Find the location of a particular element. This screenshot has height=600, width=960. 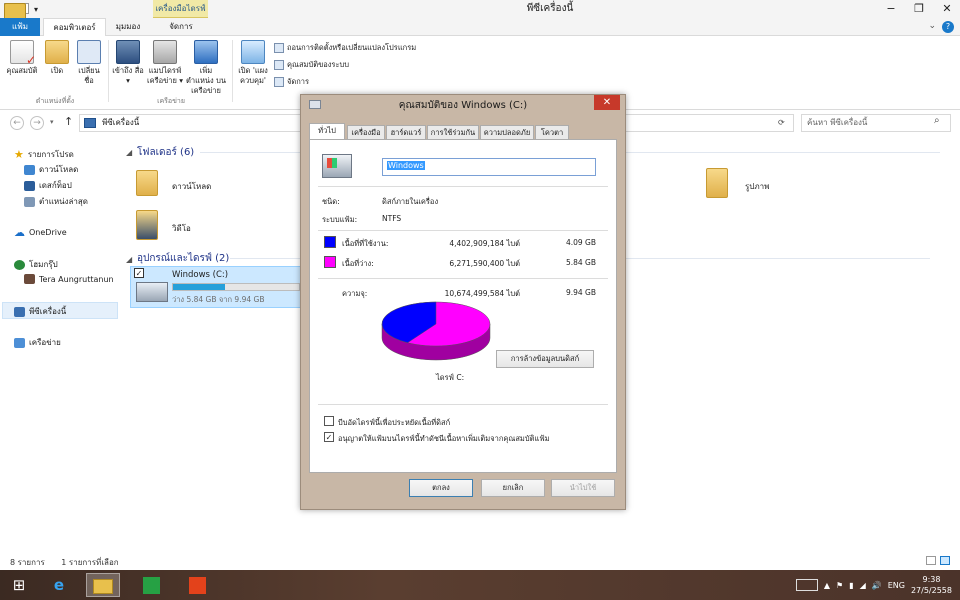

devices-group-header: อุปกรณ์และไดรฟ์ (2) is located at coordinates (183, 258).